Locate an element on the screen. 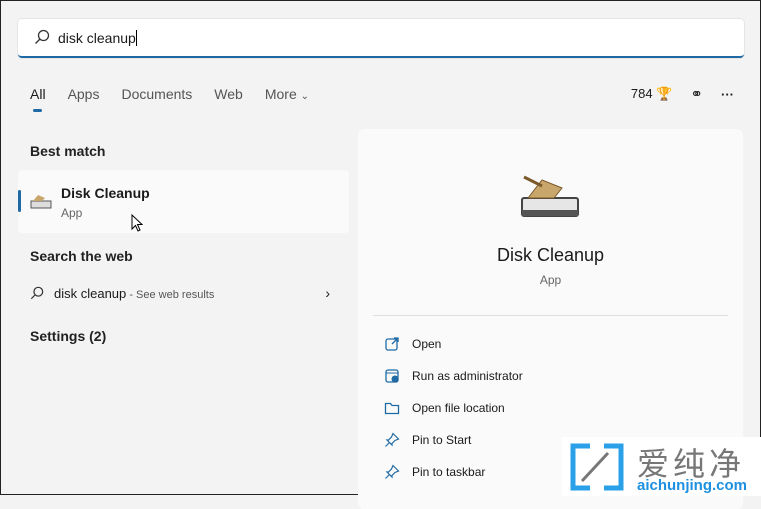  app-type: App is located at coordinates (550, 280).